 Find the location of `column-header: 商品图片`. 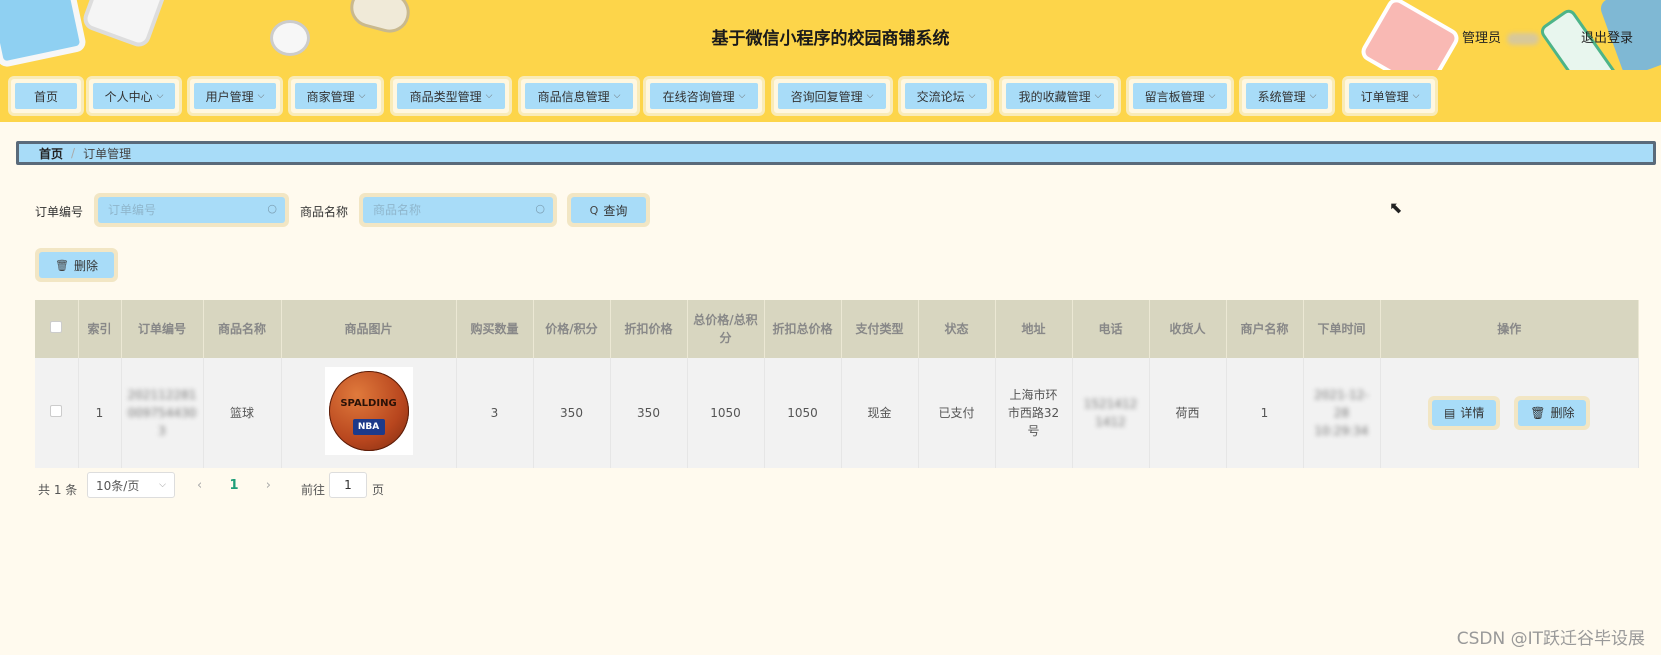

column-header: 商品图片 is located at coordinates (369, 329).